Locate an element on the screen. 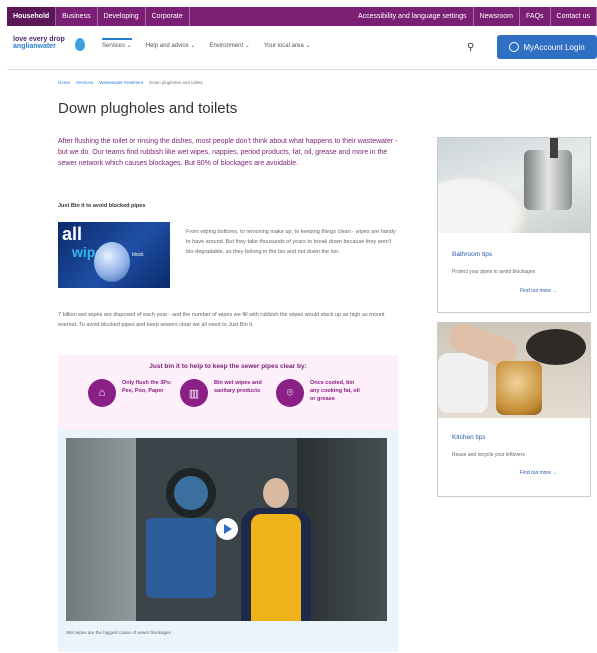 The height and width of the screenshot is (653, 597). myaccount-label: MyAccount Login is located at coordinates (554, 47).